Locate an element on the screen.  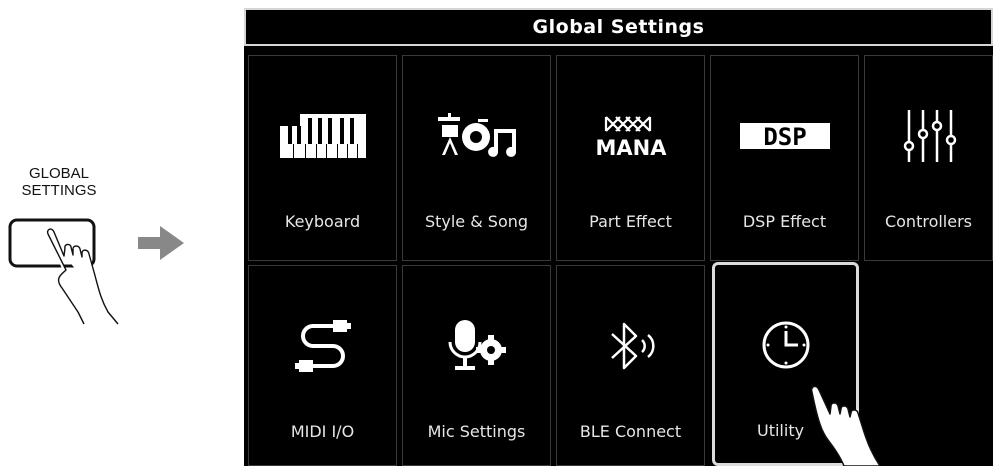
mana-icon: MANA is located at coordinates (631, 138).